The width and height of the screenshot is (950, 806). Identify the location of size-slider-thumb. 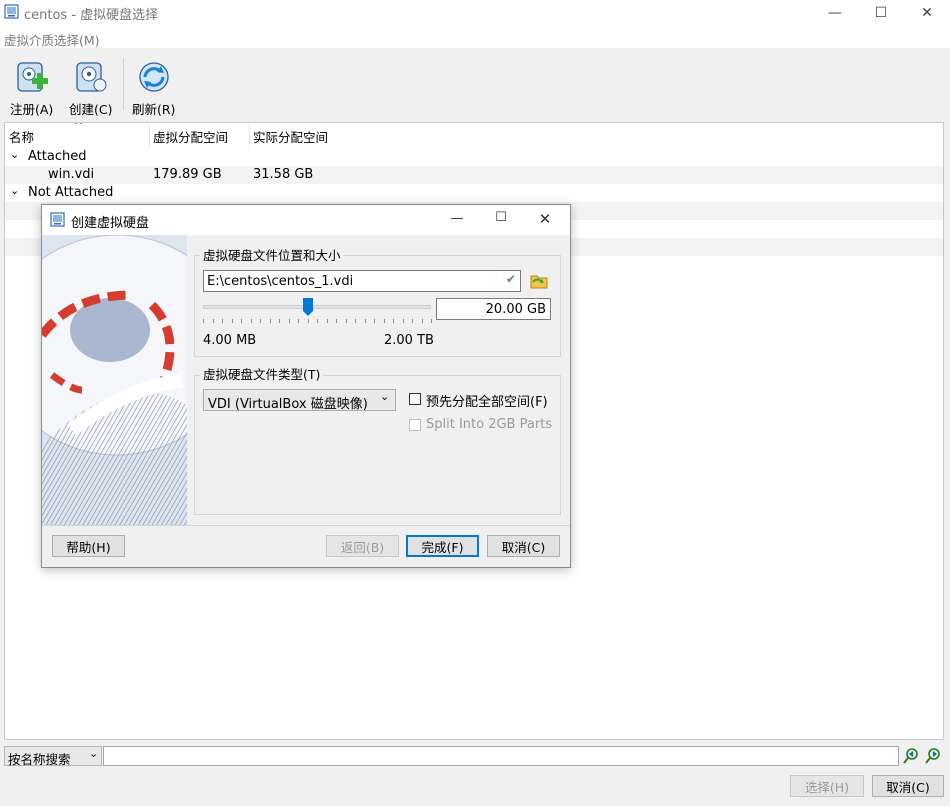
(307, 307).